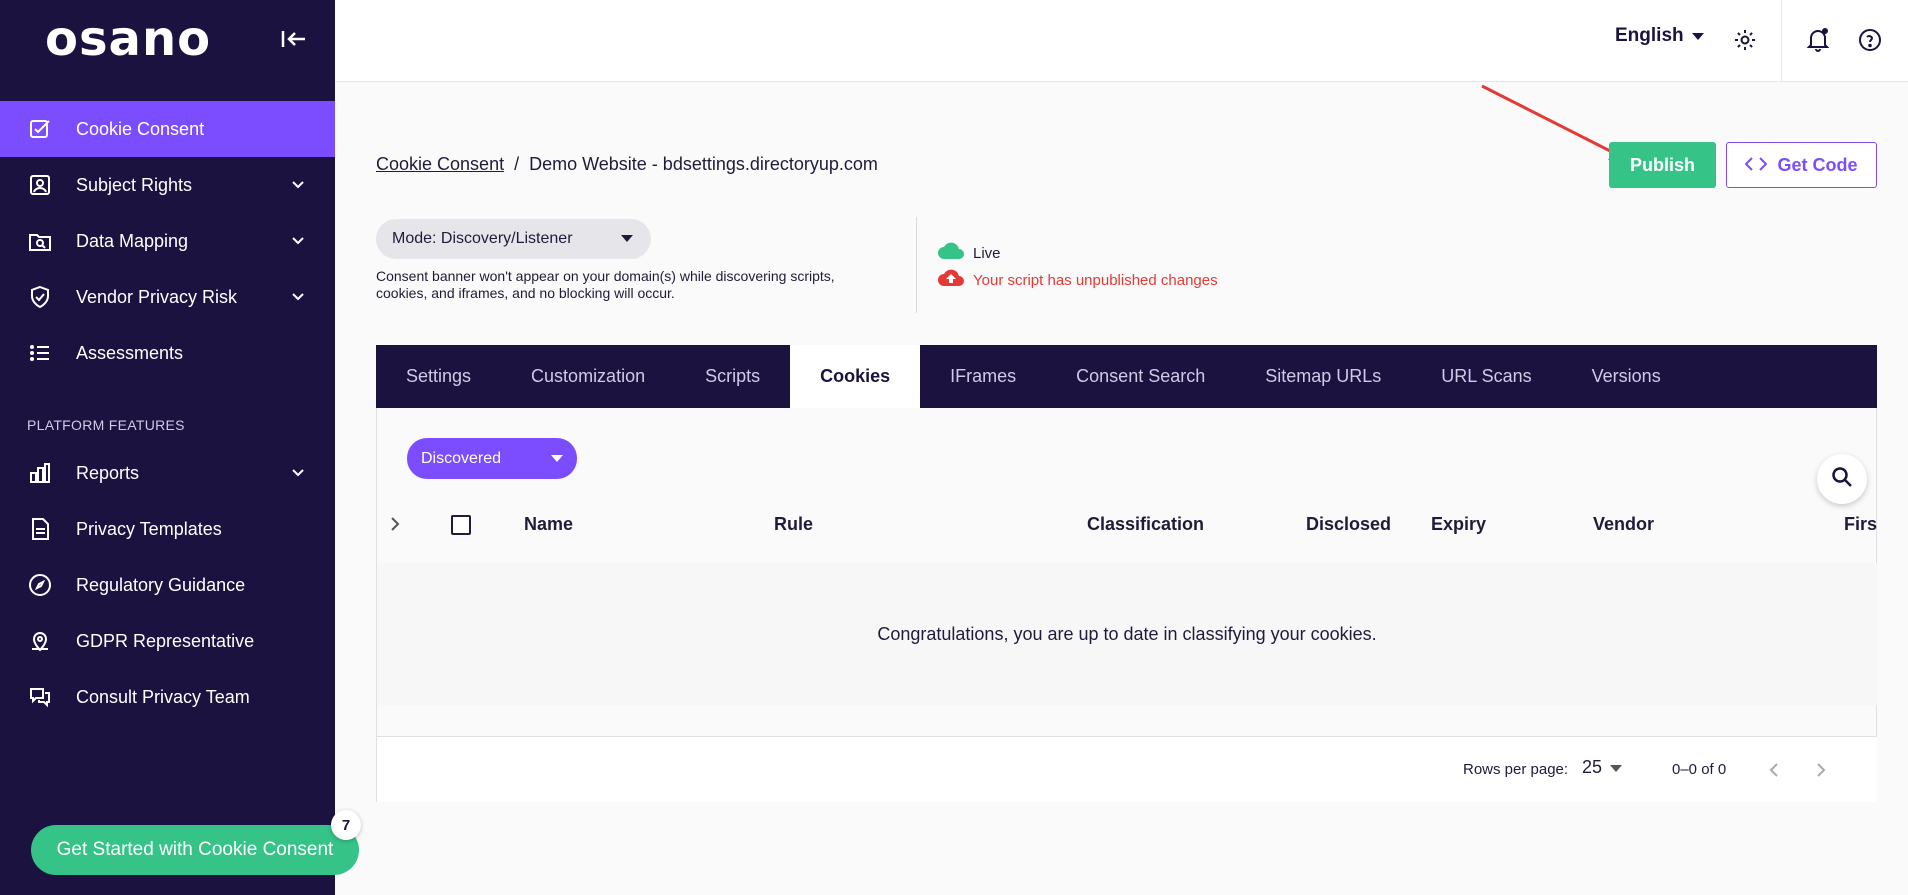 This screenshot has height=895, width=1908. I want to click on osano-logo: osano, so click(128, 39).